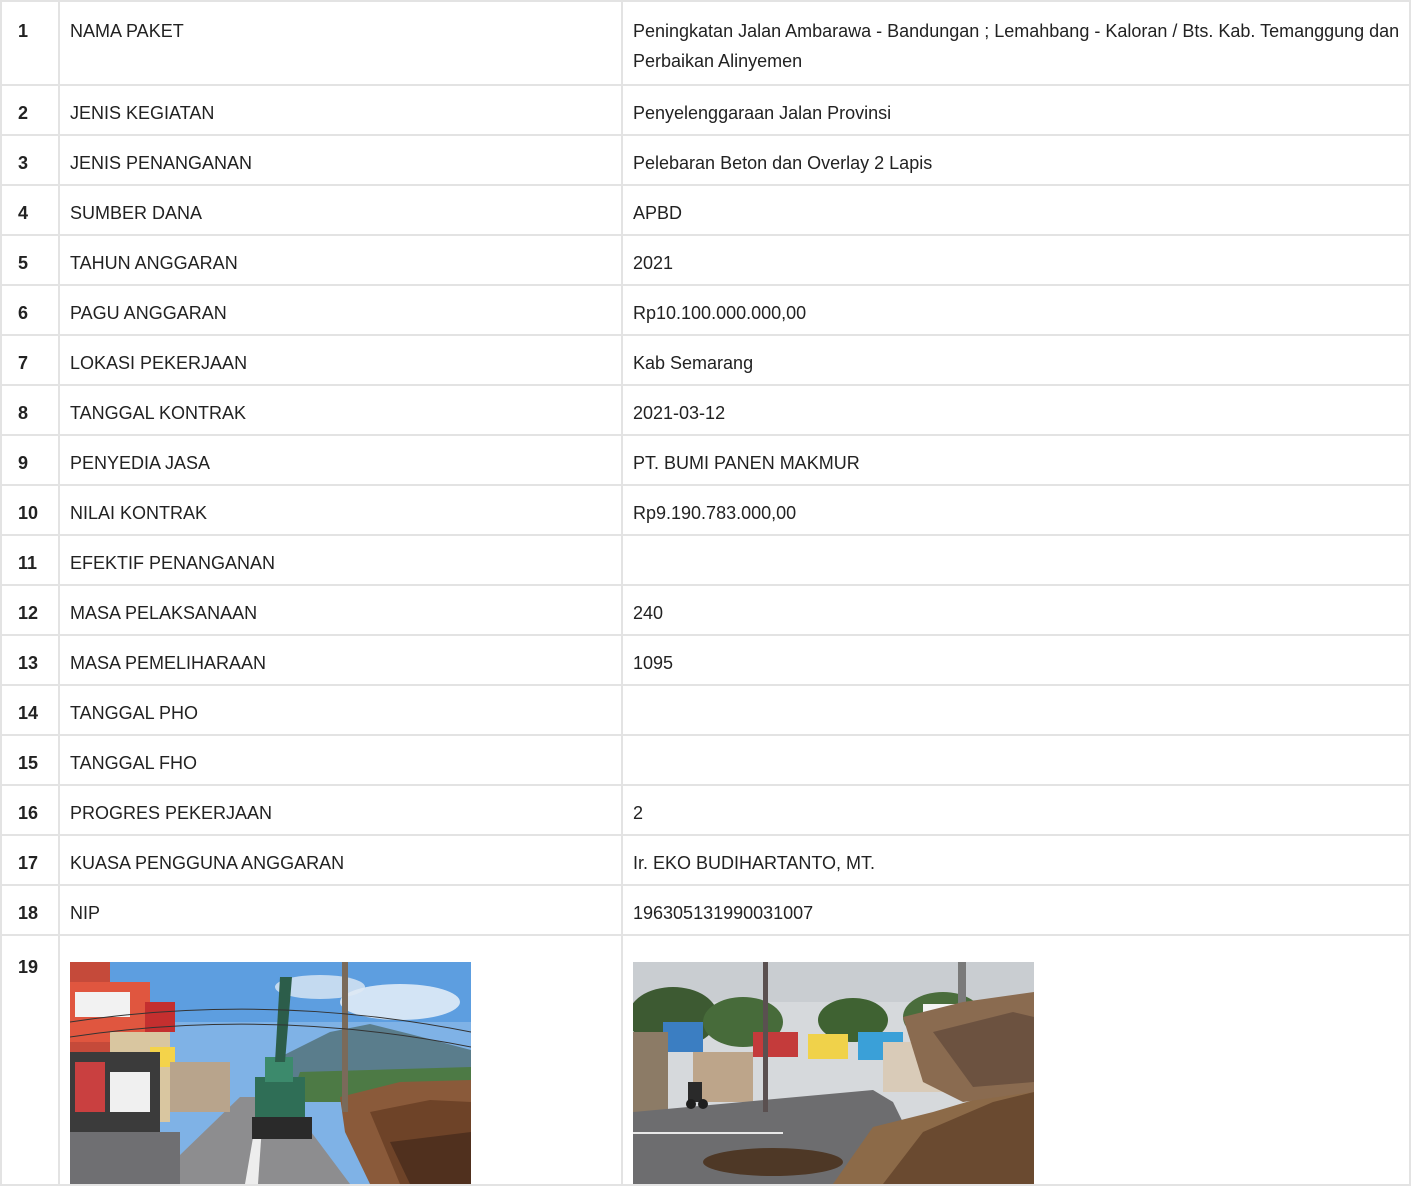 The image size is (1413, 1203). Describe the element at coordinates (30, 810) in the screenshot. I see `row-number: 16` at that location.